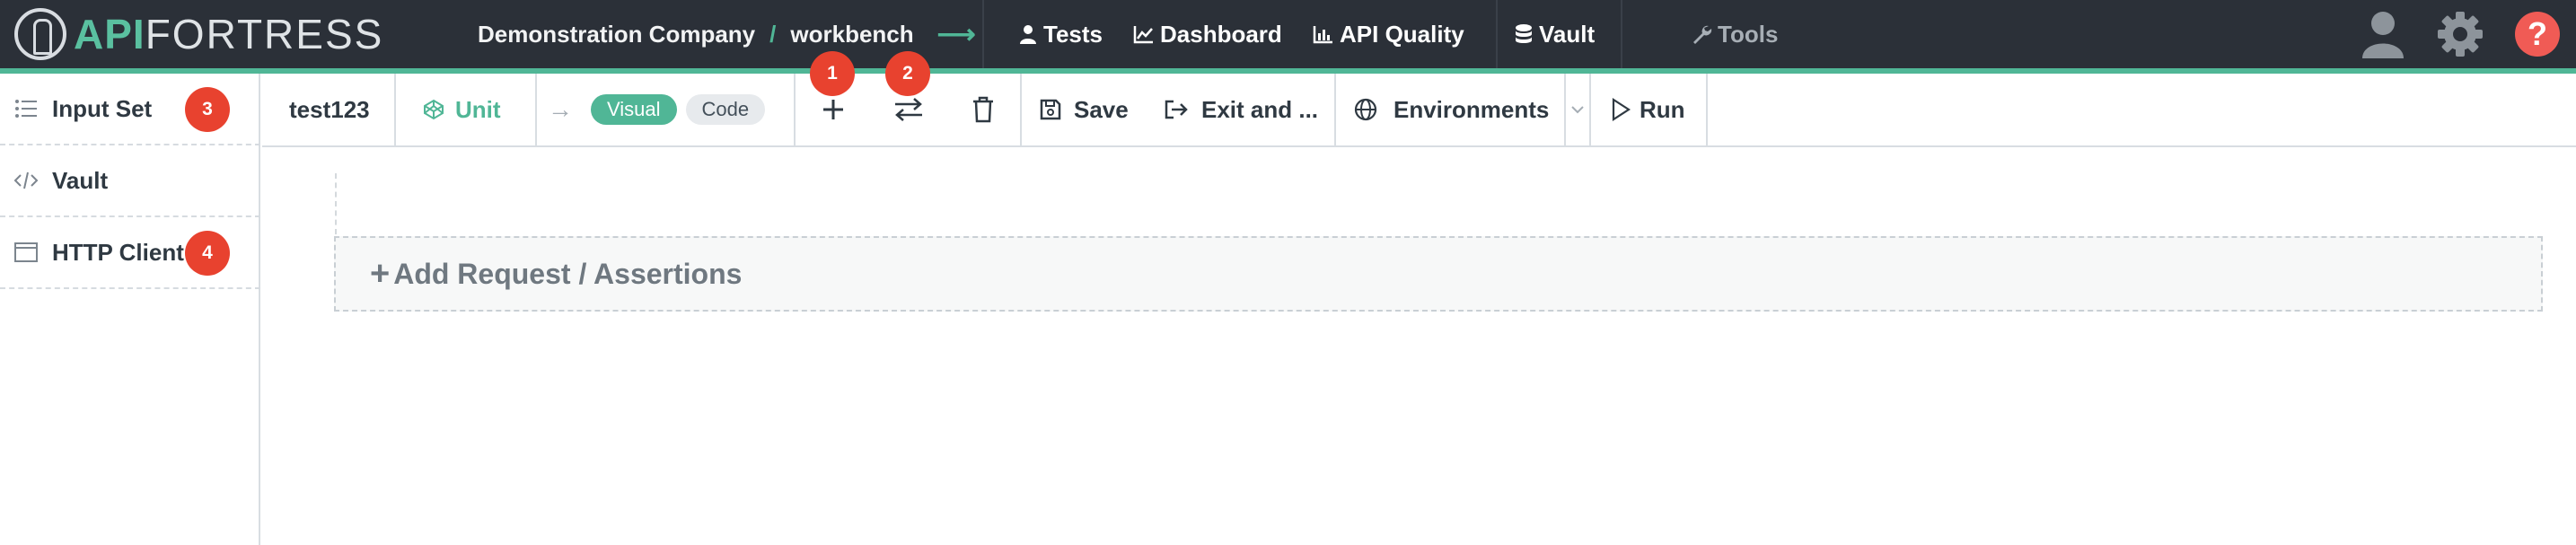 Image resolution: width=2576 pixels, height=545 pixels. Describe the element at coordinates (1323, 34) in the screenshot. I see `bar-chart-icon` at that location.